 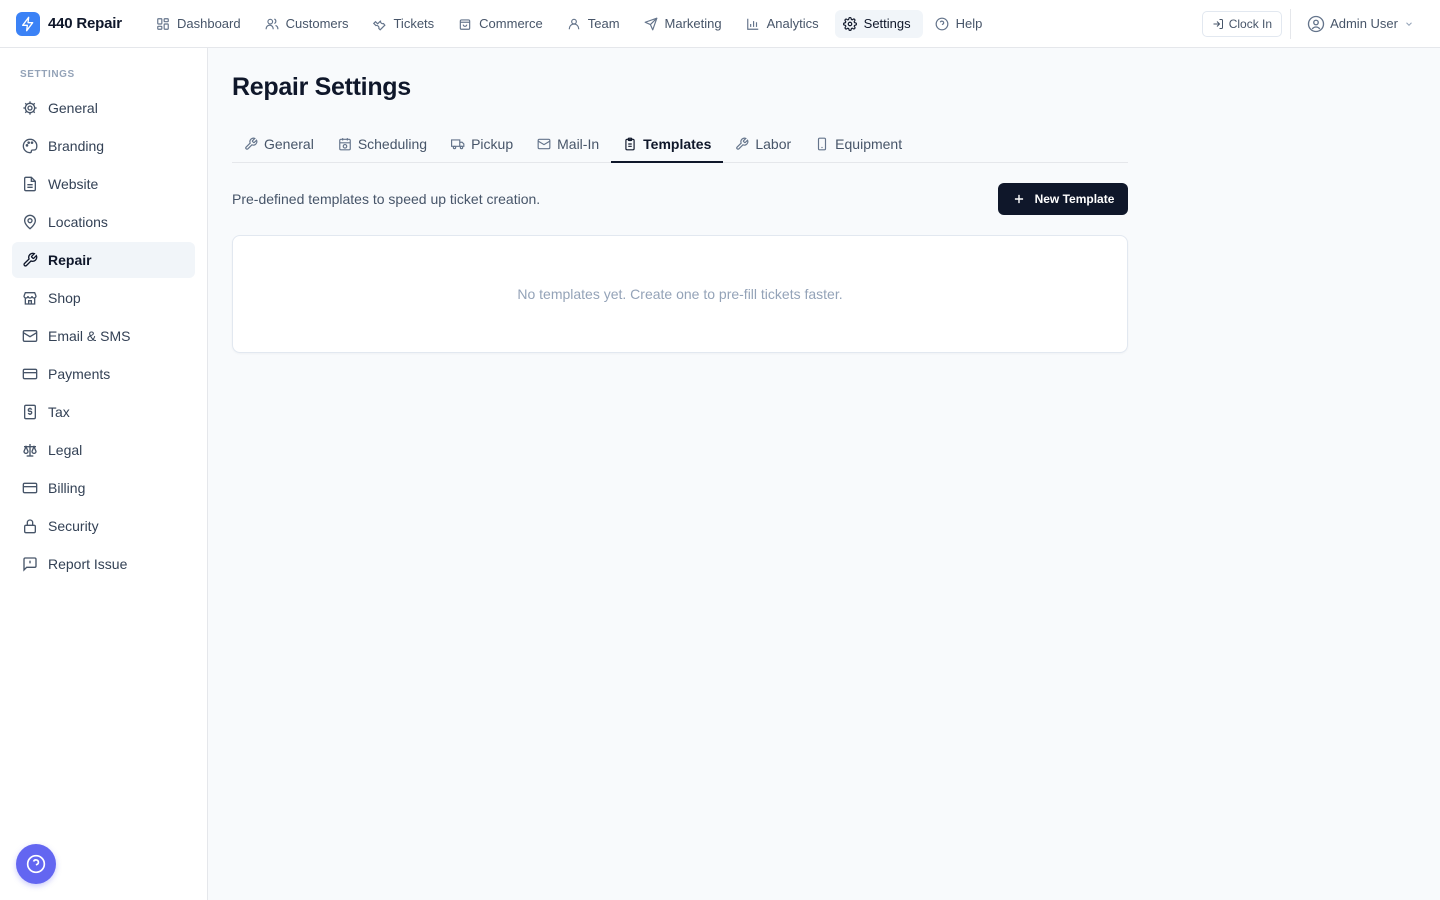 I want to click on credit-card-icon, so click(x=30, y=488).